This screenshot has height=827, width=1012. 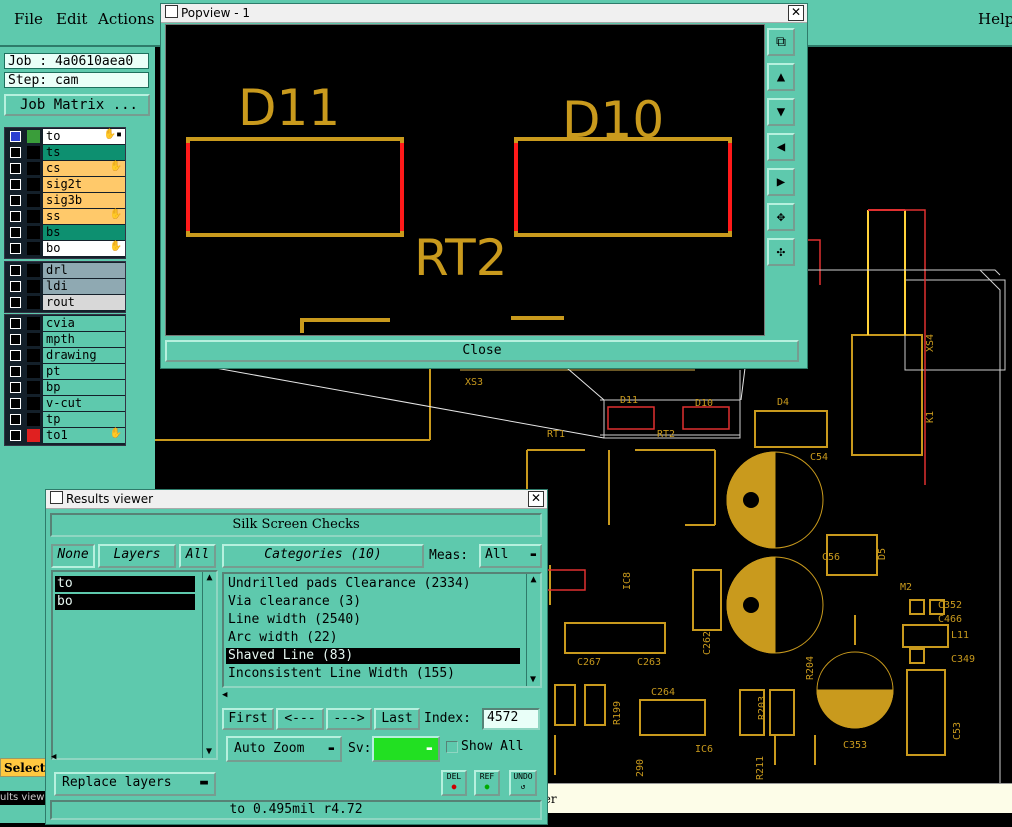 What do you see at coordinates (134, 665) in the screenshot?
I see `layers-list: to bo ▲ ▼` at bounding box center [134, 665].